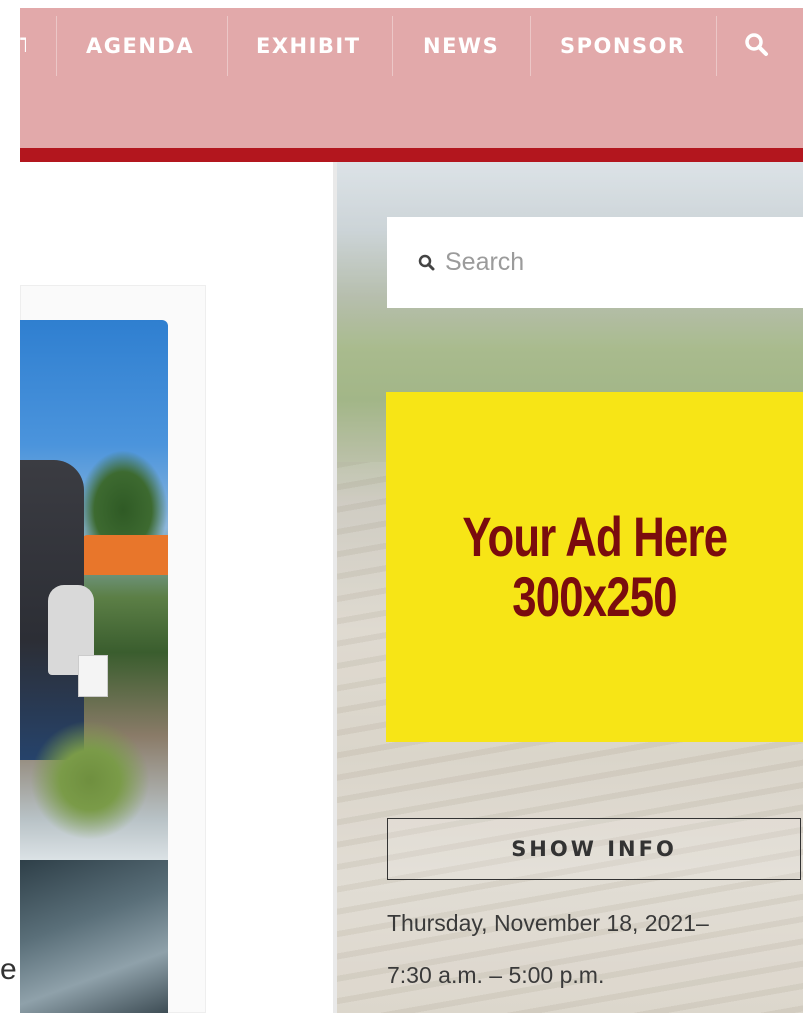 The width and height of the screenshot is (803, 1013). What do you see at coordinates (124, 555) in the screenshot?
I see `photo-tent` at bounding box center [124, 555].